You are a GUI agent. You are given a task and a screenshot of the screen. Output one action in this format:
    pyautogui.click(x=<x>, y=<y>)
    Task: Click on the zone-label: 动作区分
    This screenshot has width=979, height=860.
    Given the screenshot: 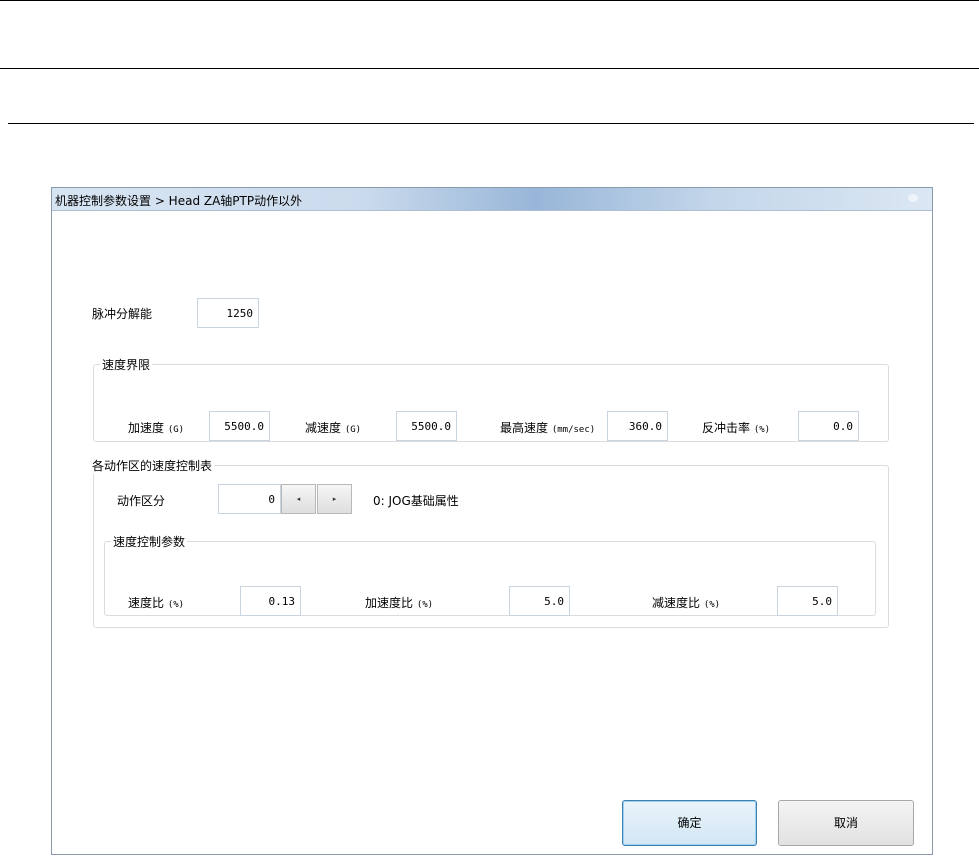 What is the action you would take?
    pyautogui.click(x=141, y=501)
    